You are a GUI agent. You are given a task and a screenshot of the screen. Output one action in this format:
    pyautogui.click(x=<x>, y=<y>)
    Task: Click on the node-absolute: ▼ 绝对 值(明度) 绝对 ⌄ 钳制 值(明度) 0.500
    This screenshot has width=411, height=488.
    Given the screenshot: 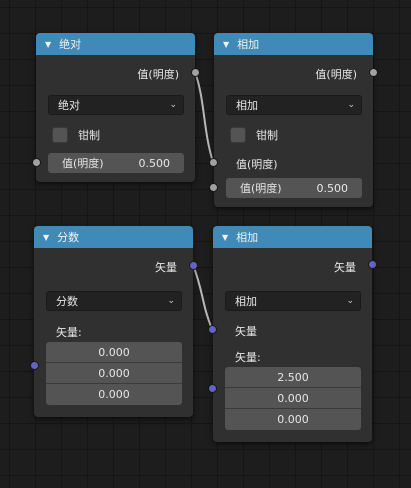 What is the action you would take?
    pyautogui.click(x=115, y=107)
    